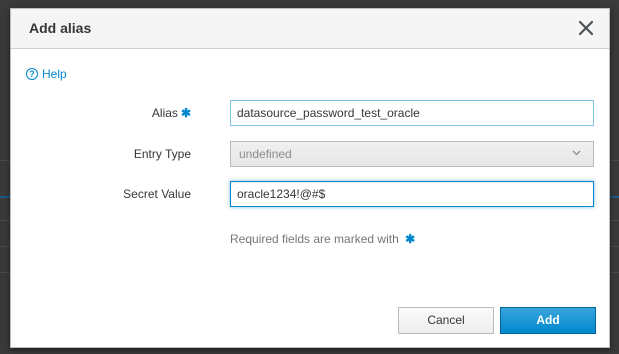  Describe the element at coordinates (412, 154) in the screenshot. I see `entry-type-select: undefined` at that location.